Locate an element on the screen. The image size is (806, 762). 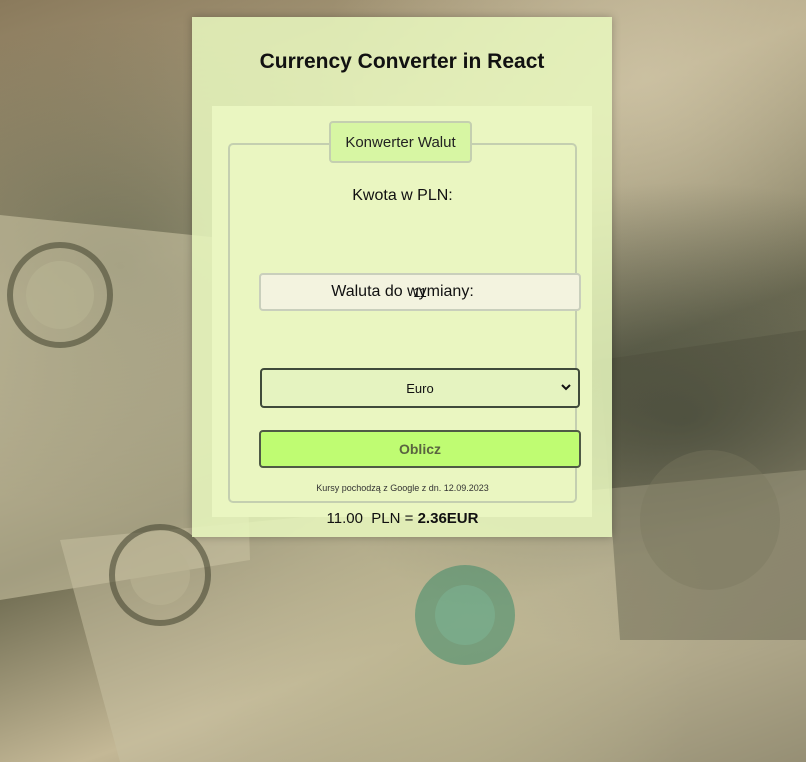
amount-label: Kwota w PLN: is located at coordinates (402, 195).